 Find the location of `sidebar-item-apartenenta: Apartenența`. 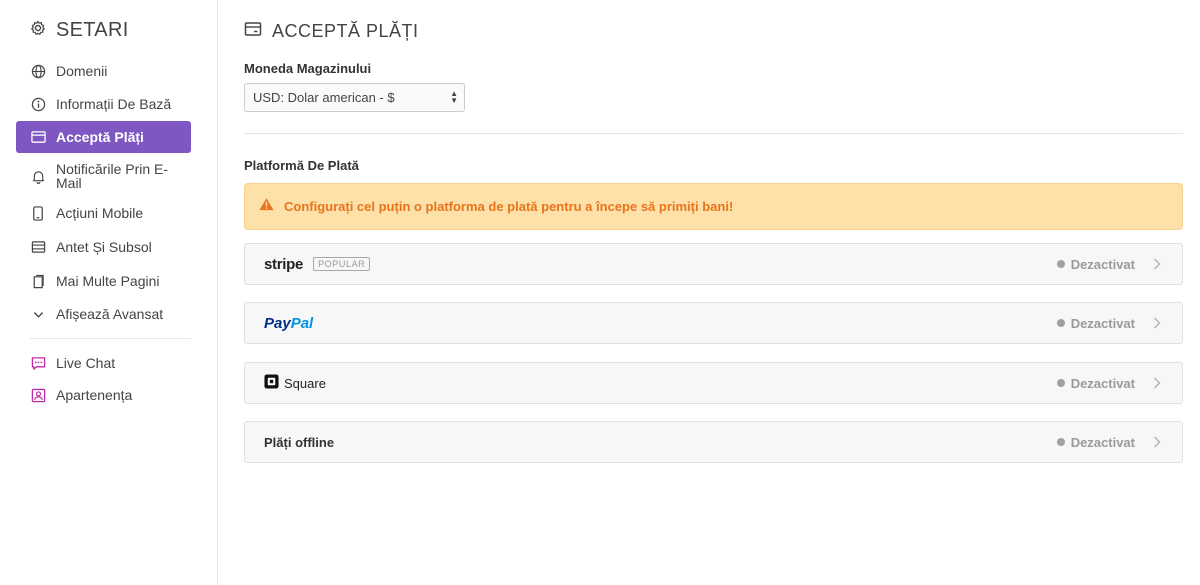

sidebar-item-apartenenta: Apartenența is located at coordinates (103, 395).